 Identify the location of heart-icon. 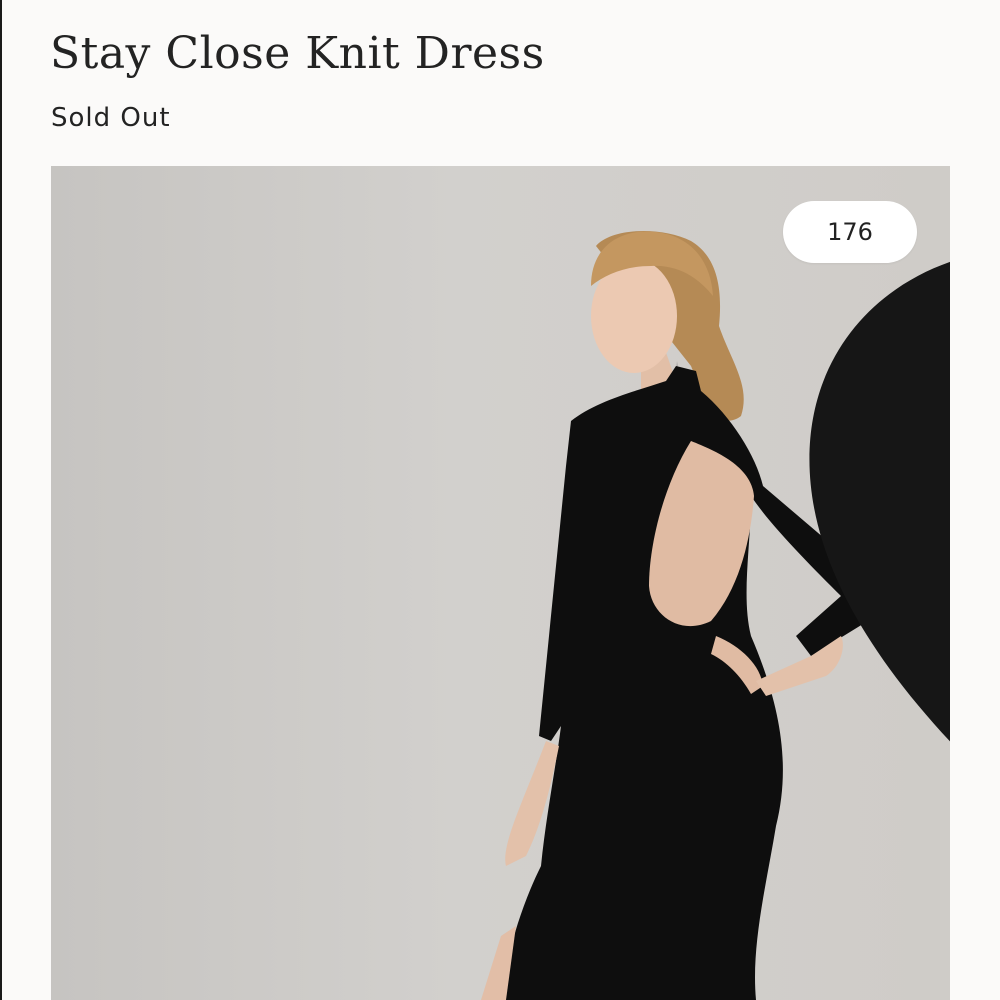
(879, 501).